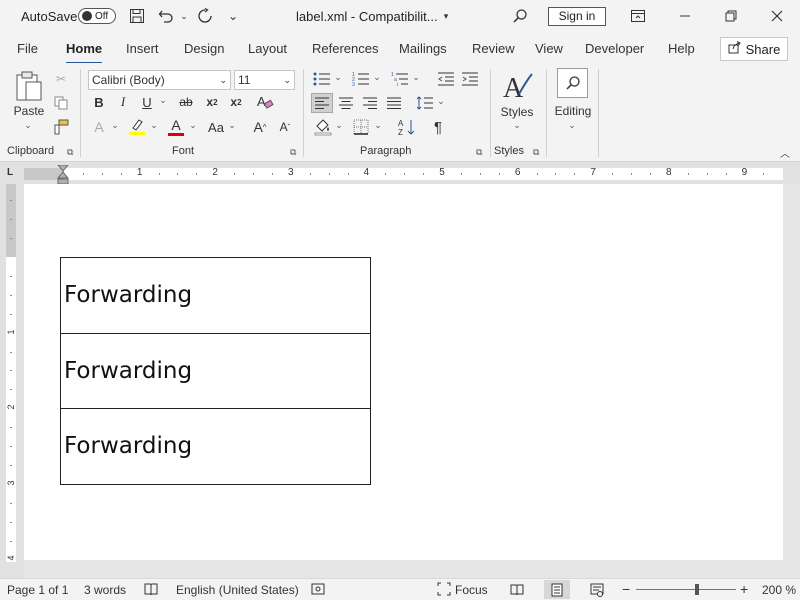  Describe the element at coordinates (444, 590) in the screenshot. I see `focus-icon` at that location.